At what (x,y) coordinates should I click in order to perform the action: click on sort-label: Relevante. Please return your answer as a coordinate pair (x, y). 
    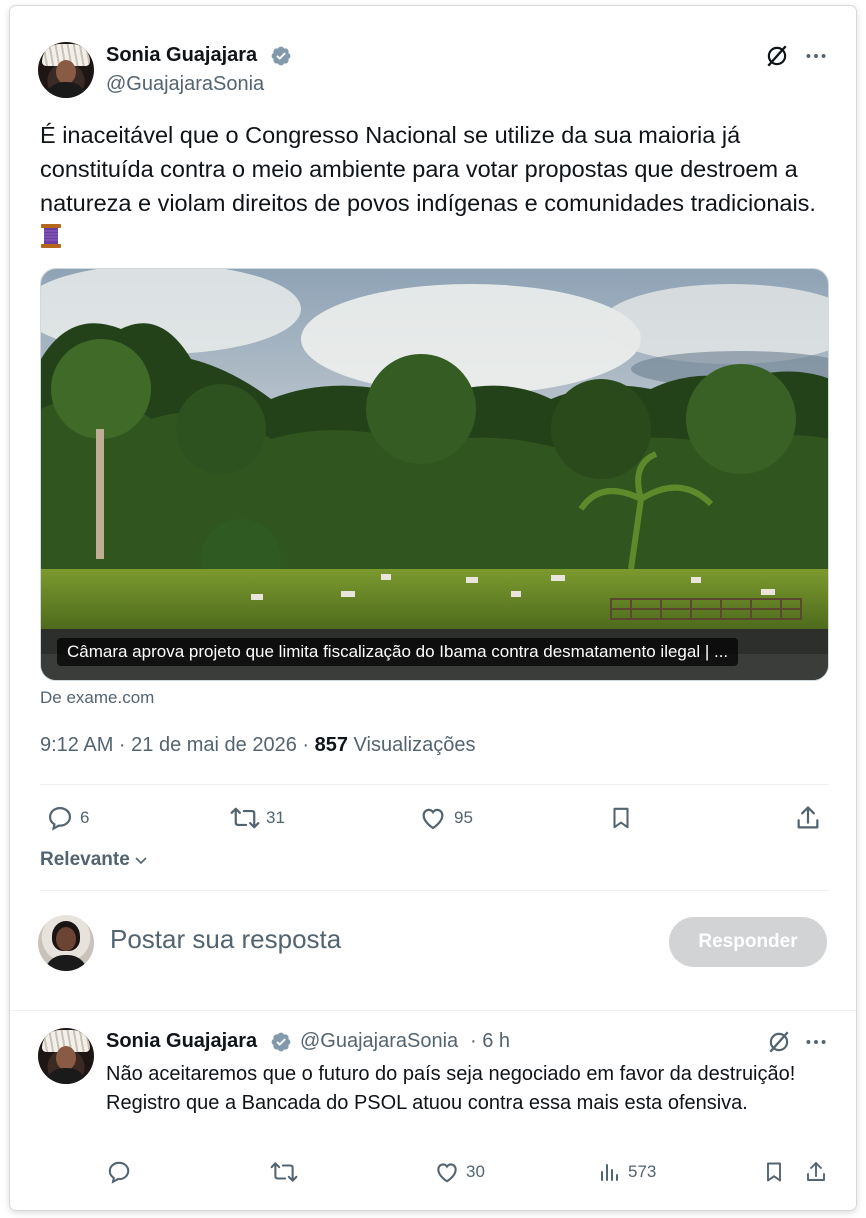
    Looking at the image, I should click on (85, 859).